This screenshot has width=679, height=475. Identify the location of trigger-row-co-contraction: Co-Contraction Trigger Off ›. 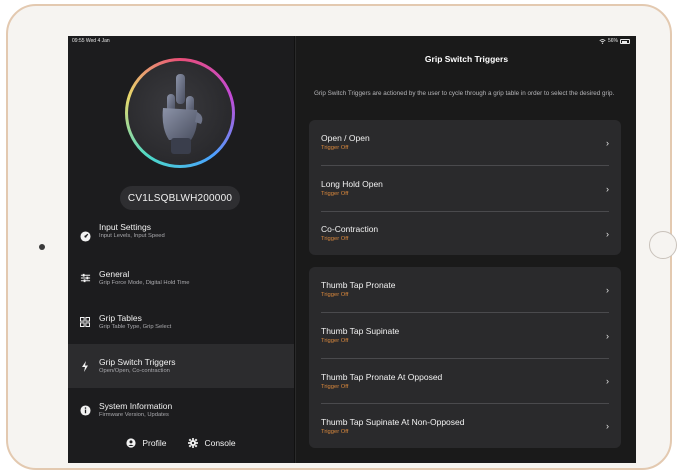
(465, 233).